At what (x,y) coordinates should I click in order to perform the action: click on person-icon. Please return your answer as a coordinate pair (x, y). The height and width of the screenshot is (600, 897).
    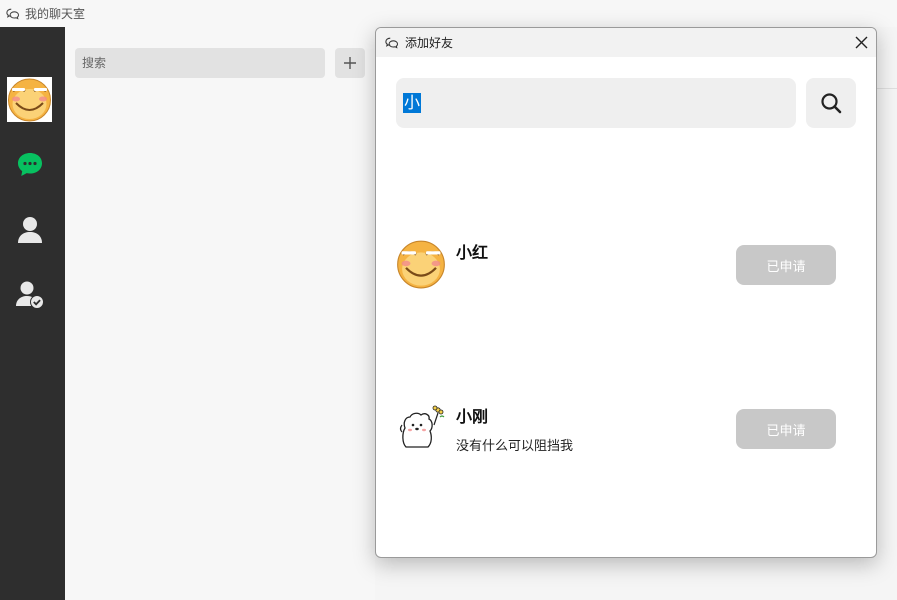
    Looking at the image, I should click on (30, 230).